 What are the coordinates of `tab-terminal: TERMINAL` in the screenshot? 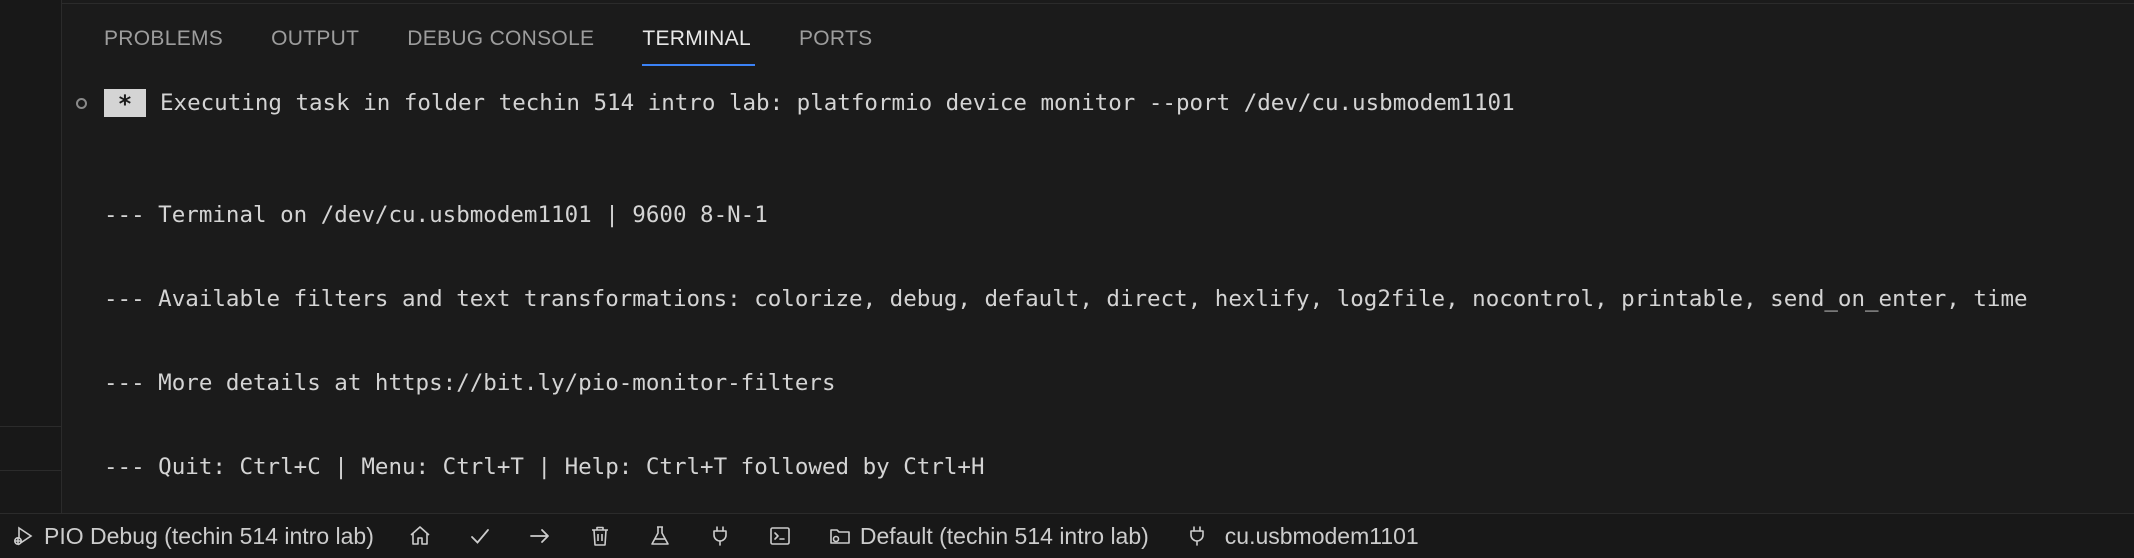 It's located at (698, 44).